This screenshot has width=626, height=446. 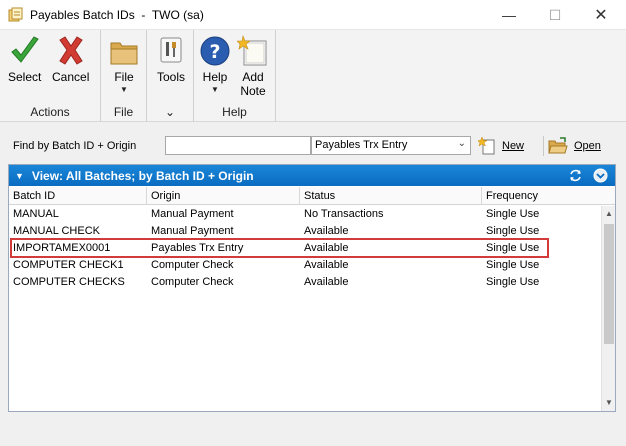 I want to click on title-bar: Payables Batch IDs - TWO (sa) — ☐ ✕, so click(x=313, y=15).